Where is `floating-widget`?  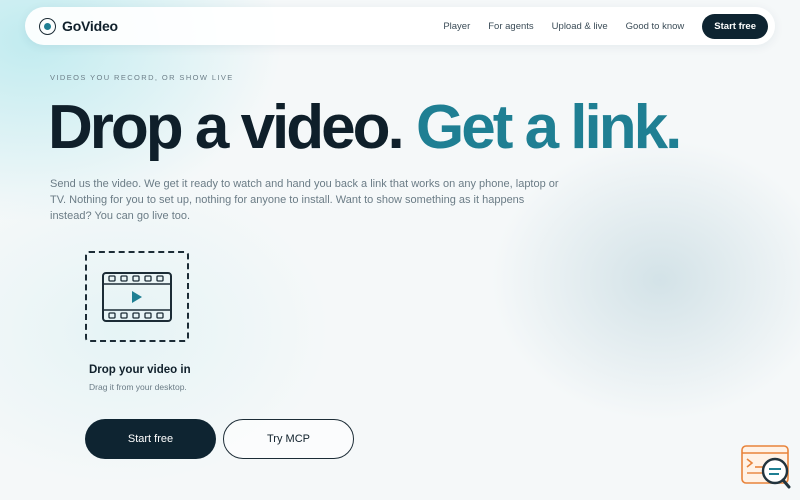
floating-widget is located at coordinates (766, 467).